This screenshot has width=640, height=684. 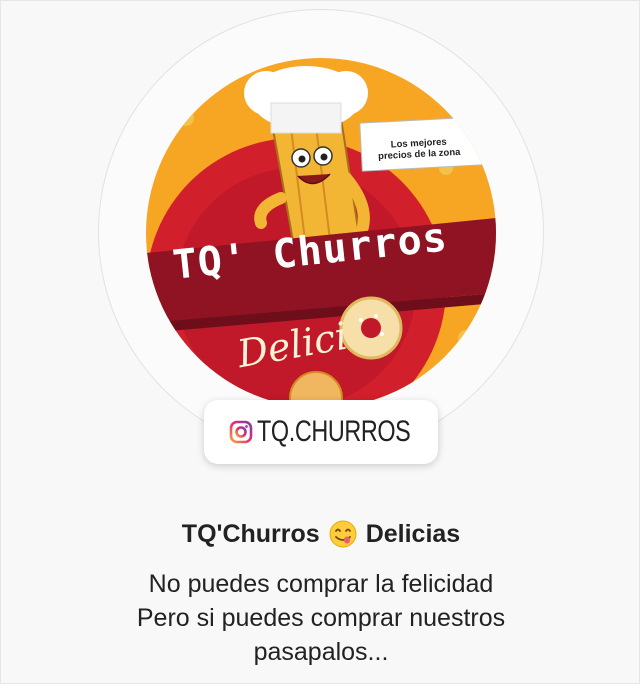 I want to click on profile-name-part2: Delicias, so click(x=413, y=533).